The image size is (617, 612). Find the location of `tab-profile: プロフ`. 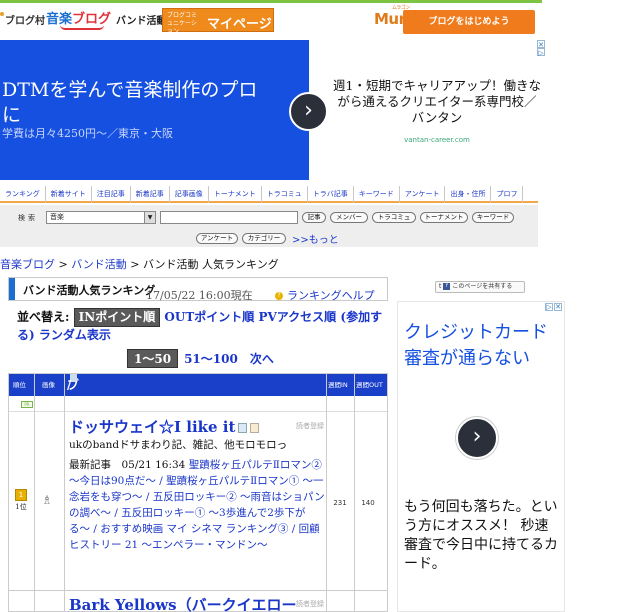

tab-profile: プロフ is located at coordinates (507, 194).